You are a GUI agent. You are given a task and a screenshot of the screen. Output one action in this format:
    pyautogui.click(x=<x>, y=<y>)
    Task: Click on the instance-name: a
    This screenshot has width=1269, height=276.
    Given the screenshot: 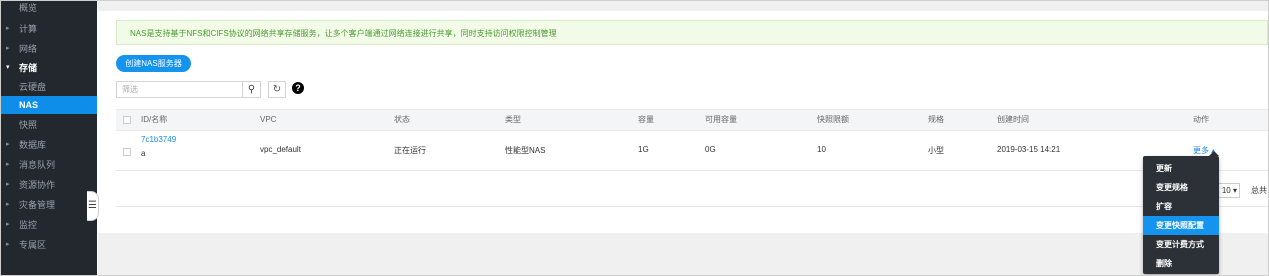 What is the action you would take?
    pyautogui.click(x=143, y=153)
    